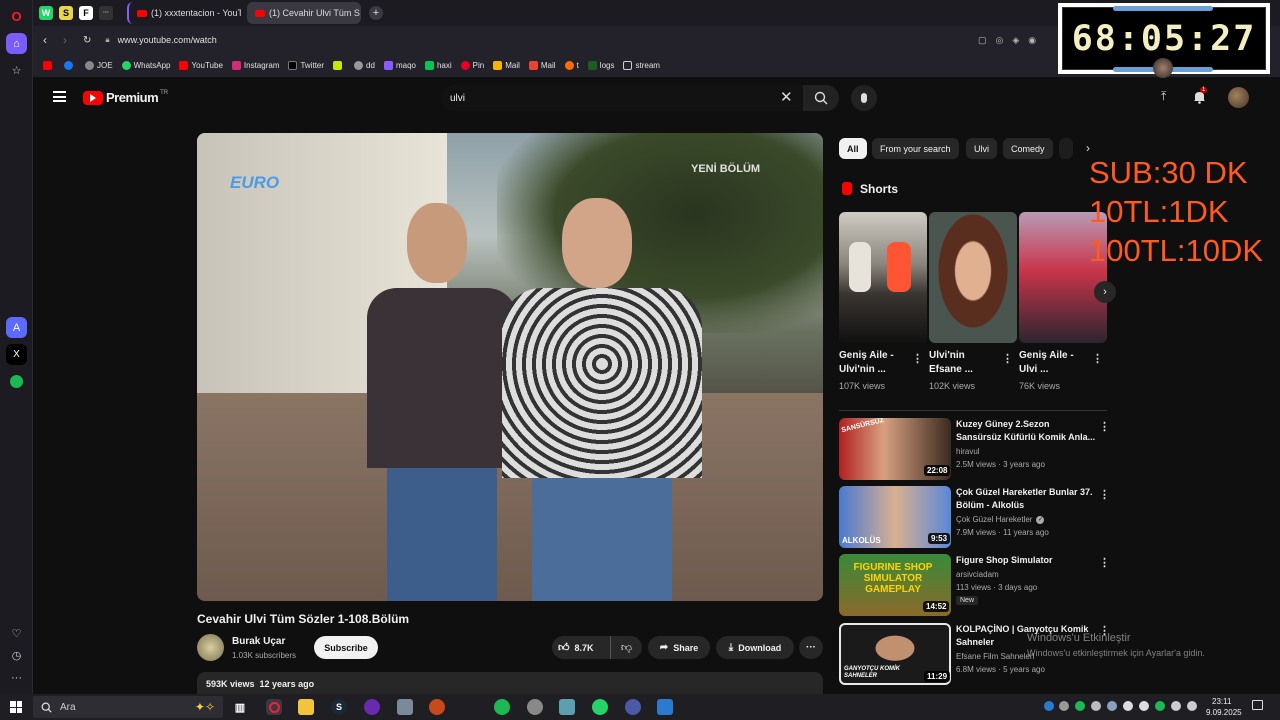  What do you see at coordinates (167, 40) in the screenshot?
I see `url-field: www.youtube.com/watch` at bounding box center [167, 40].